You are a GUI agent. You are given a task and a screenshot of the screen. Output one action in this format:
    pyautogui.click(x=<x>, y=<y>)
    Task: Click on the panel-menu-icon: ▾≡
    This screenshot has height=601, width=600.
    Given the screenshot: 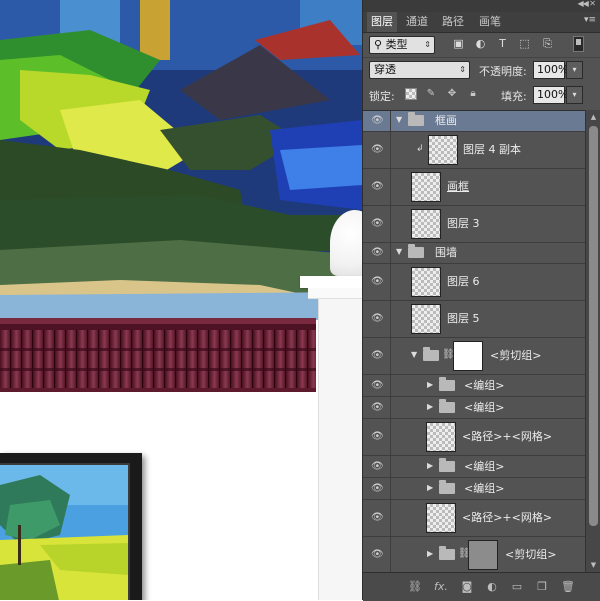 What is the action you would take?
    pyautogui.click(x=590, y=20)
    